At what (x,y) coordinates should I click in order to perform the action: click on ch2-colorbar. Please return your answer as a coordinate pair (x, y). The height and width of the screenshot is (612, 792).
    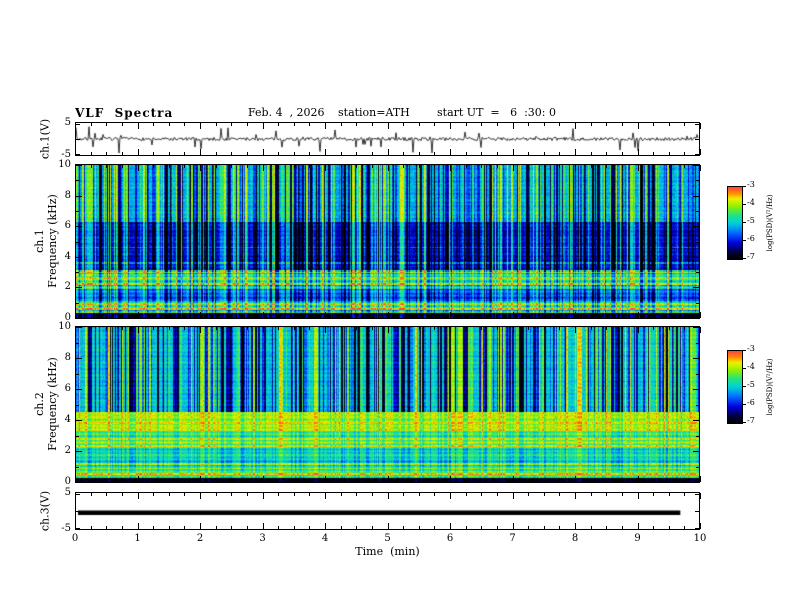
    Looking at the image, I should click on (735, 387).